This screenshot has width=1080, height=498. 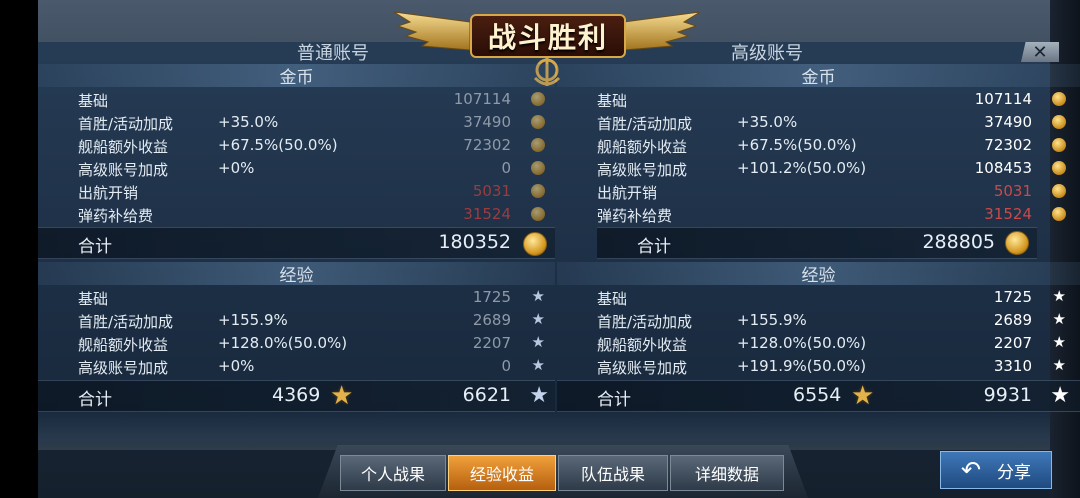 What do you see at coordinates (727, 473) in the screenshot?
I see `tab-detailed-data: 详细数据` at bounding box center [727, 473].